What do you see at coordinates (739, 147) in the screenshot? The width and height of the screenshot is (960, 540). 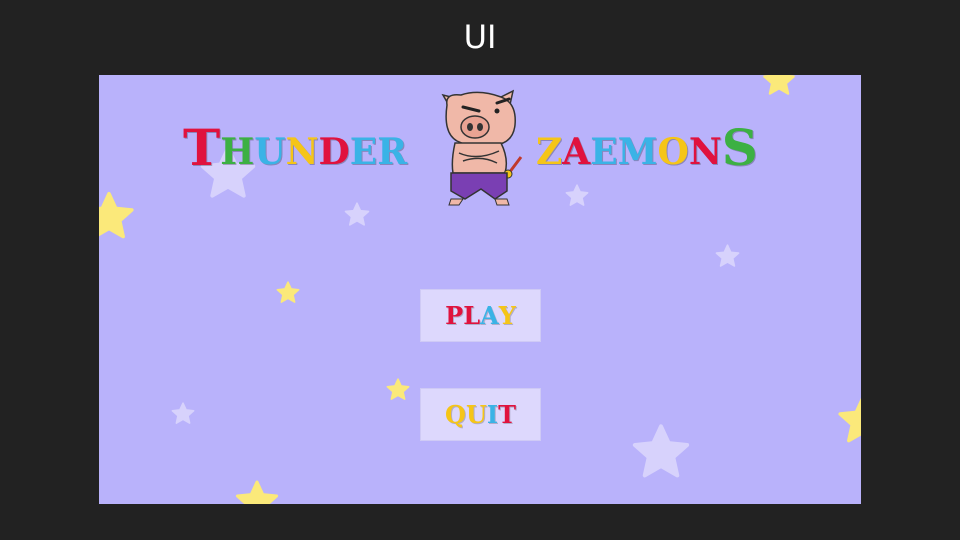 I see `logo-letter: S` at bounding box center [739, 147].